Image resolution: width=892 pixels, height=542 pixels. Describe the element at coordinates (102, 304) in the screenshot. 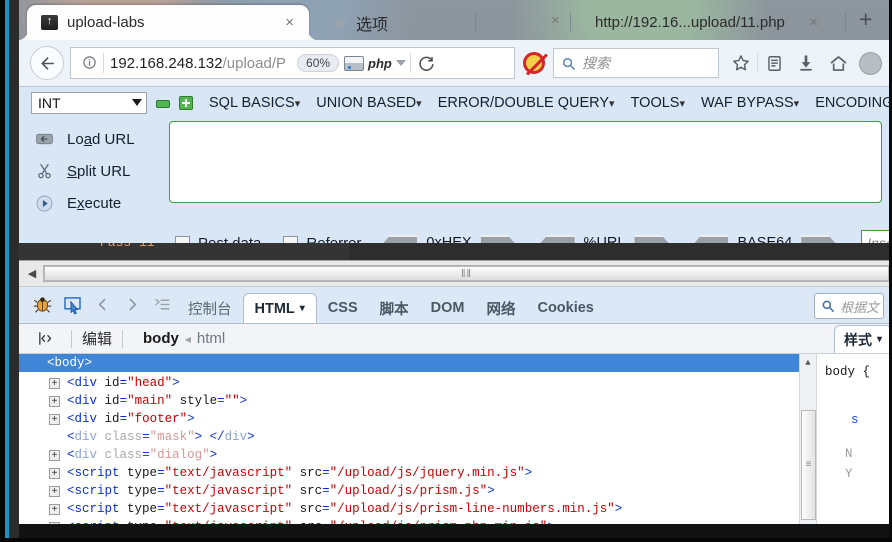

I see `chevron-left-icon` at that location.